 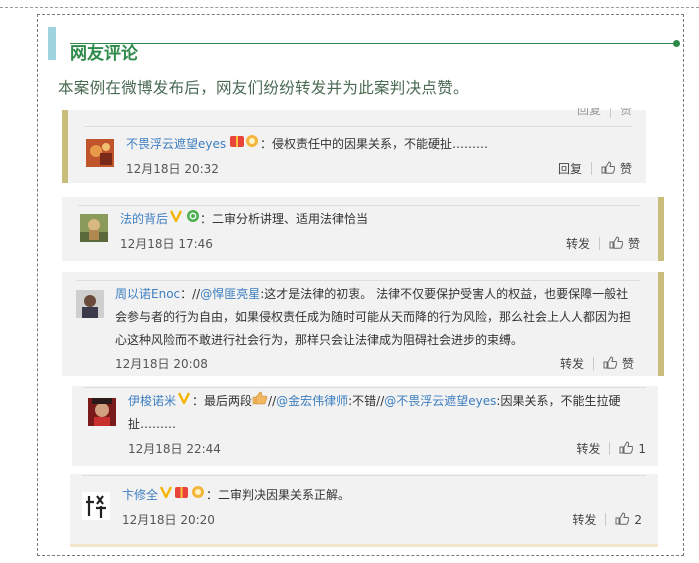 What do you see at coordinates (168, 520) in the screenshot?
I see `comment-time: 12月18日 20:20` at bounding box center [168, 520].